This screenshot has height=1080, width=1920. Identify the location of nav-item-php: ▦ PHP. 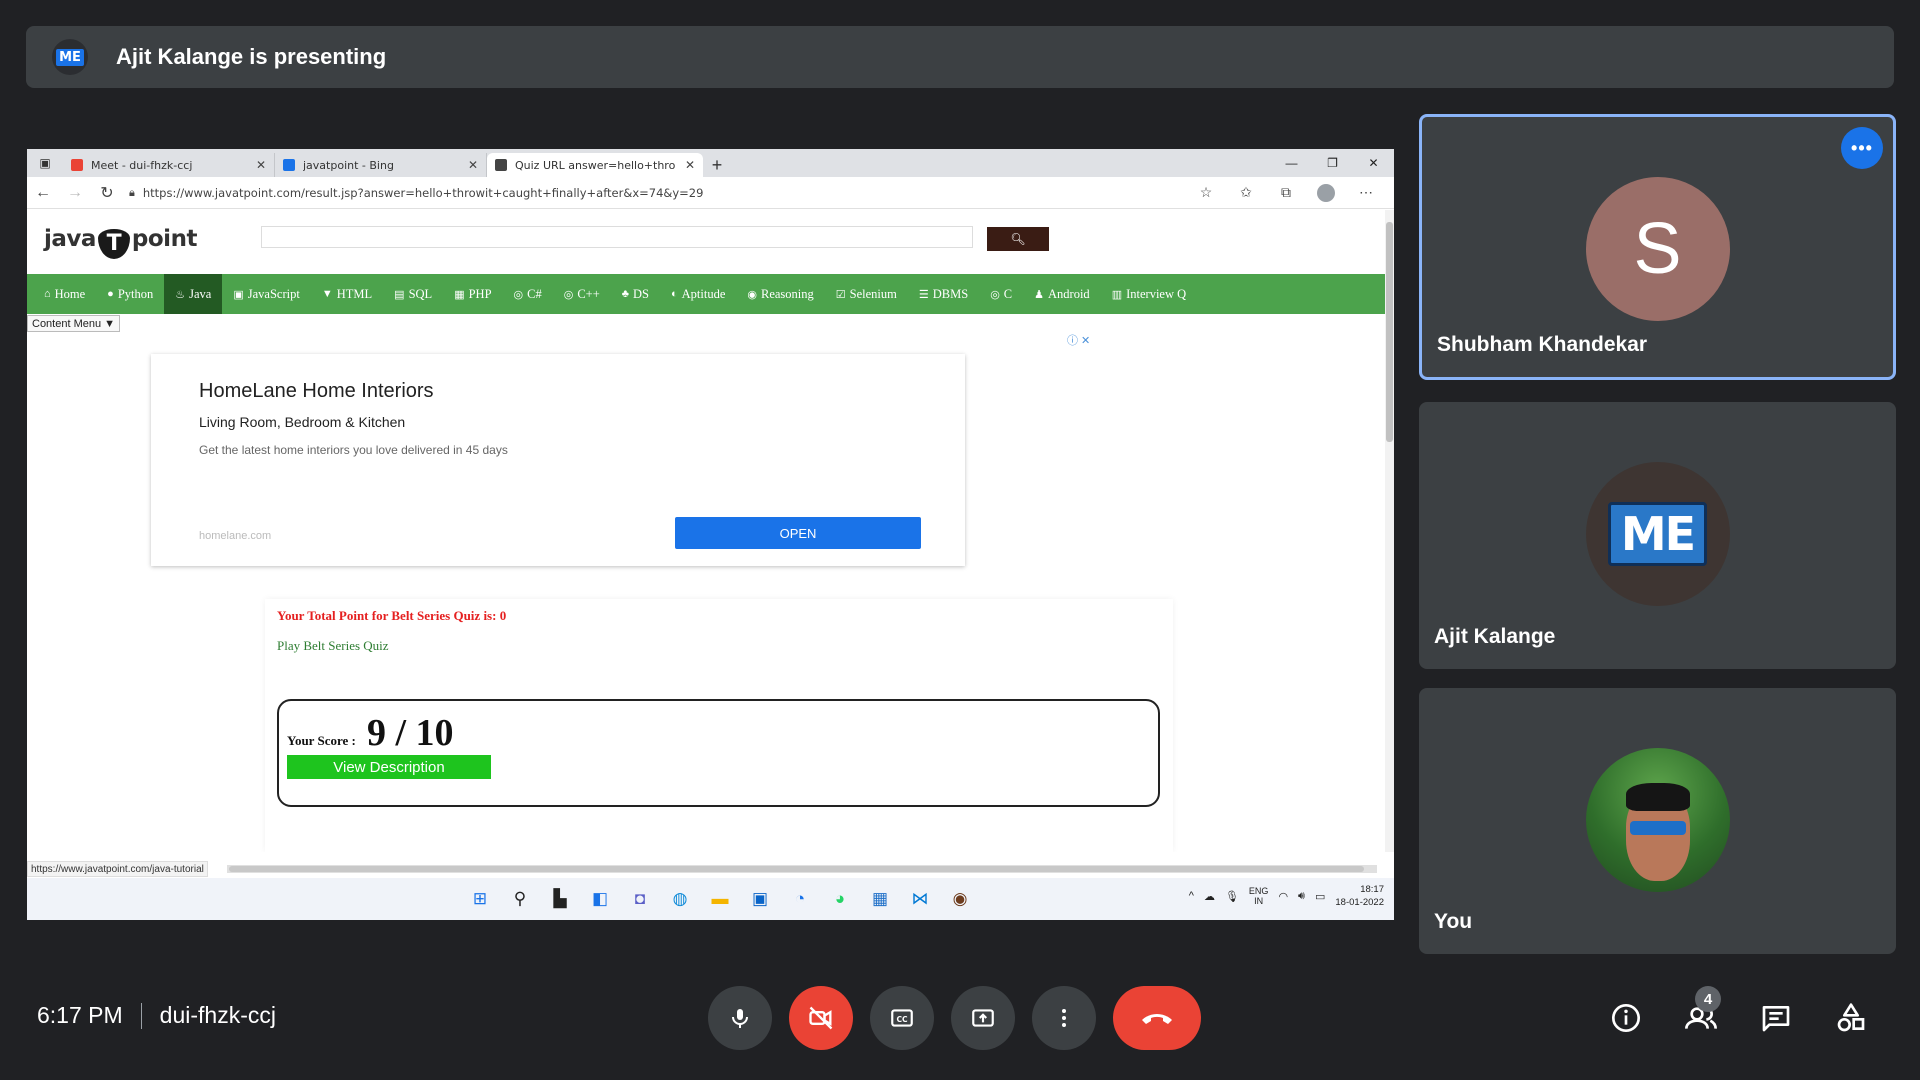
(472, 294).